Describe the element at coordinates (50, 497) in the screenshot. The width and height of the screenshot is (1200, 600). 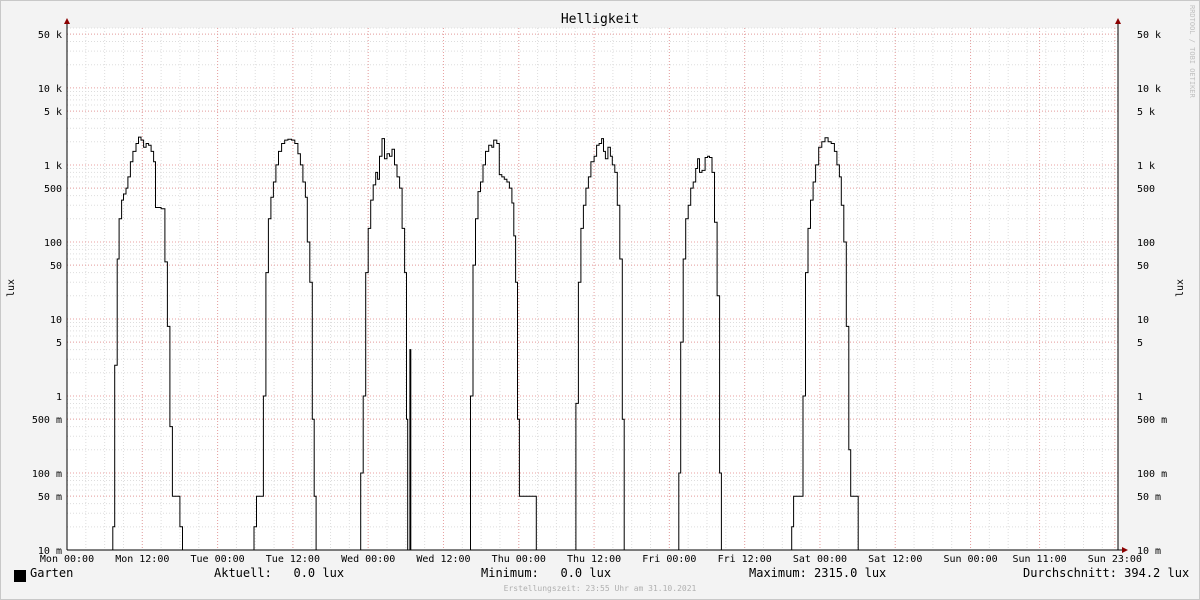
I see `y-tick-label-left: 50 m` at that location.